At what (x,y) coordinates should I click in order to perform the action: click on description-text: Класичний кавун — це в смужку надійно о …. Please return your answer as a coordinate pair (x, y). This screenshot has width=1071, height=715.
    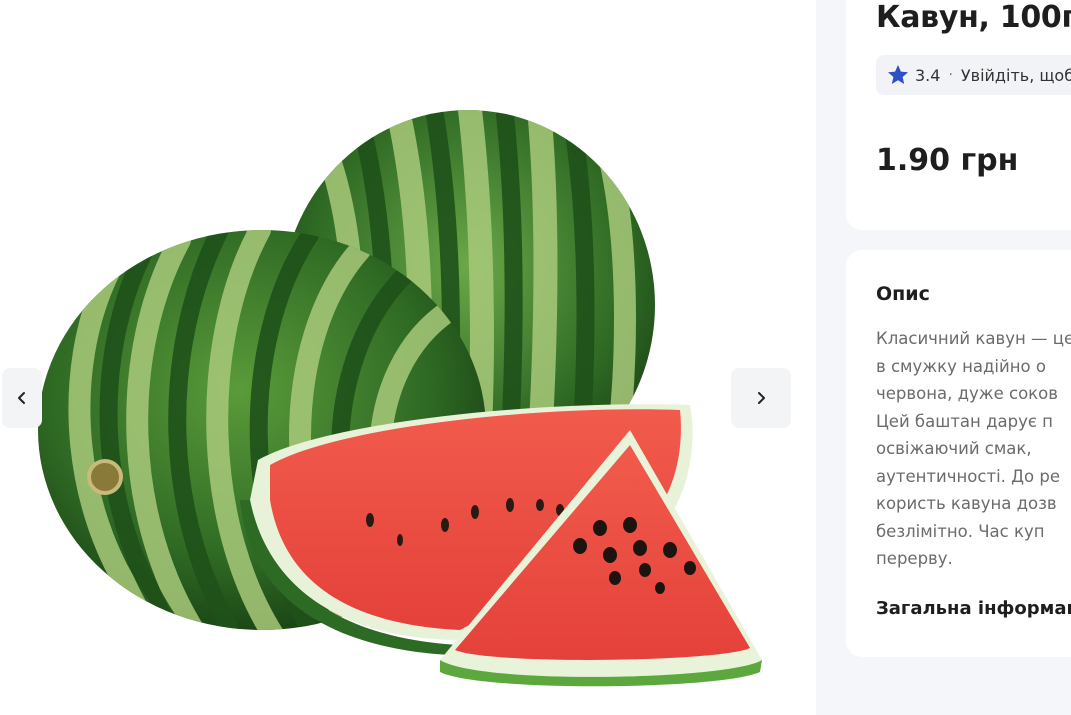
    Looking at the image, I should click on (973, 449).